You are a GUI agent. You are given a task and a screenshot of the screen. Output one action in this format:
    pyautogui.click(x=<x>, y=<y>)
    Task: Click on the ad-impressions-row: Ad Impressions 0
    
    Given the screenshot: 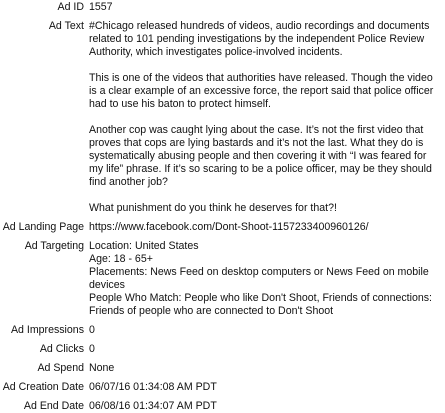 What is the action you would take?
    pyautogui.click(x=222, y=333)
    